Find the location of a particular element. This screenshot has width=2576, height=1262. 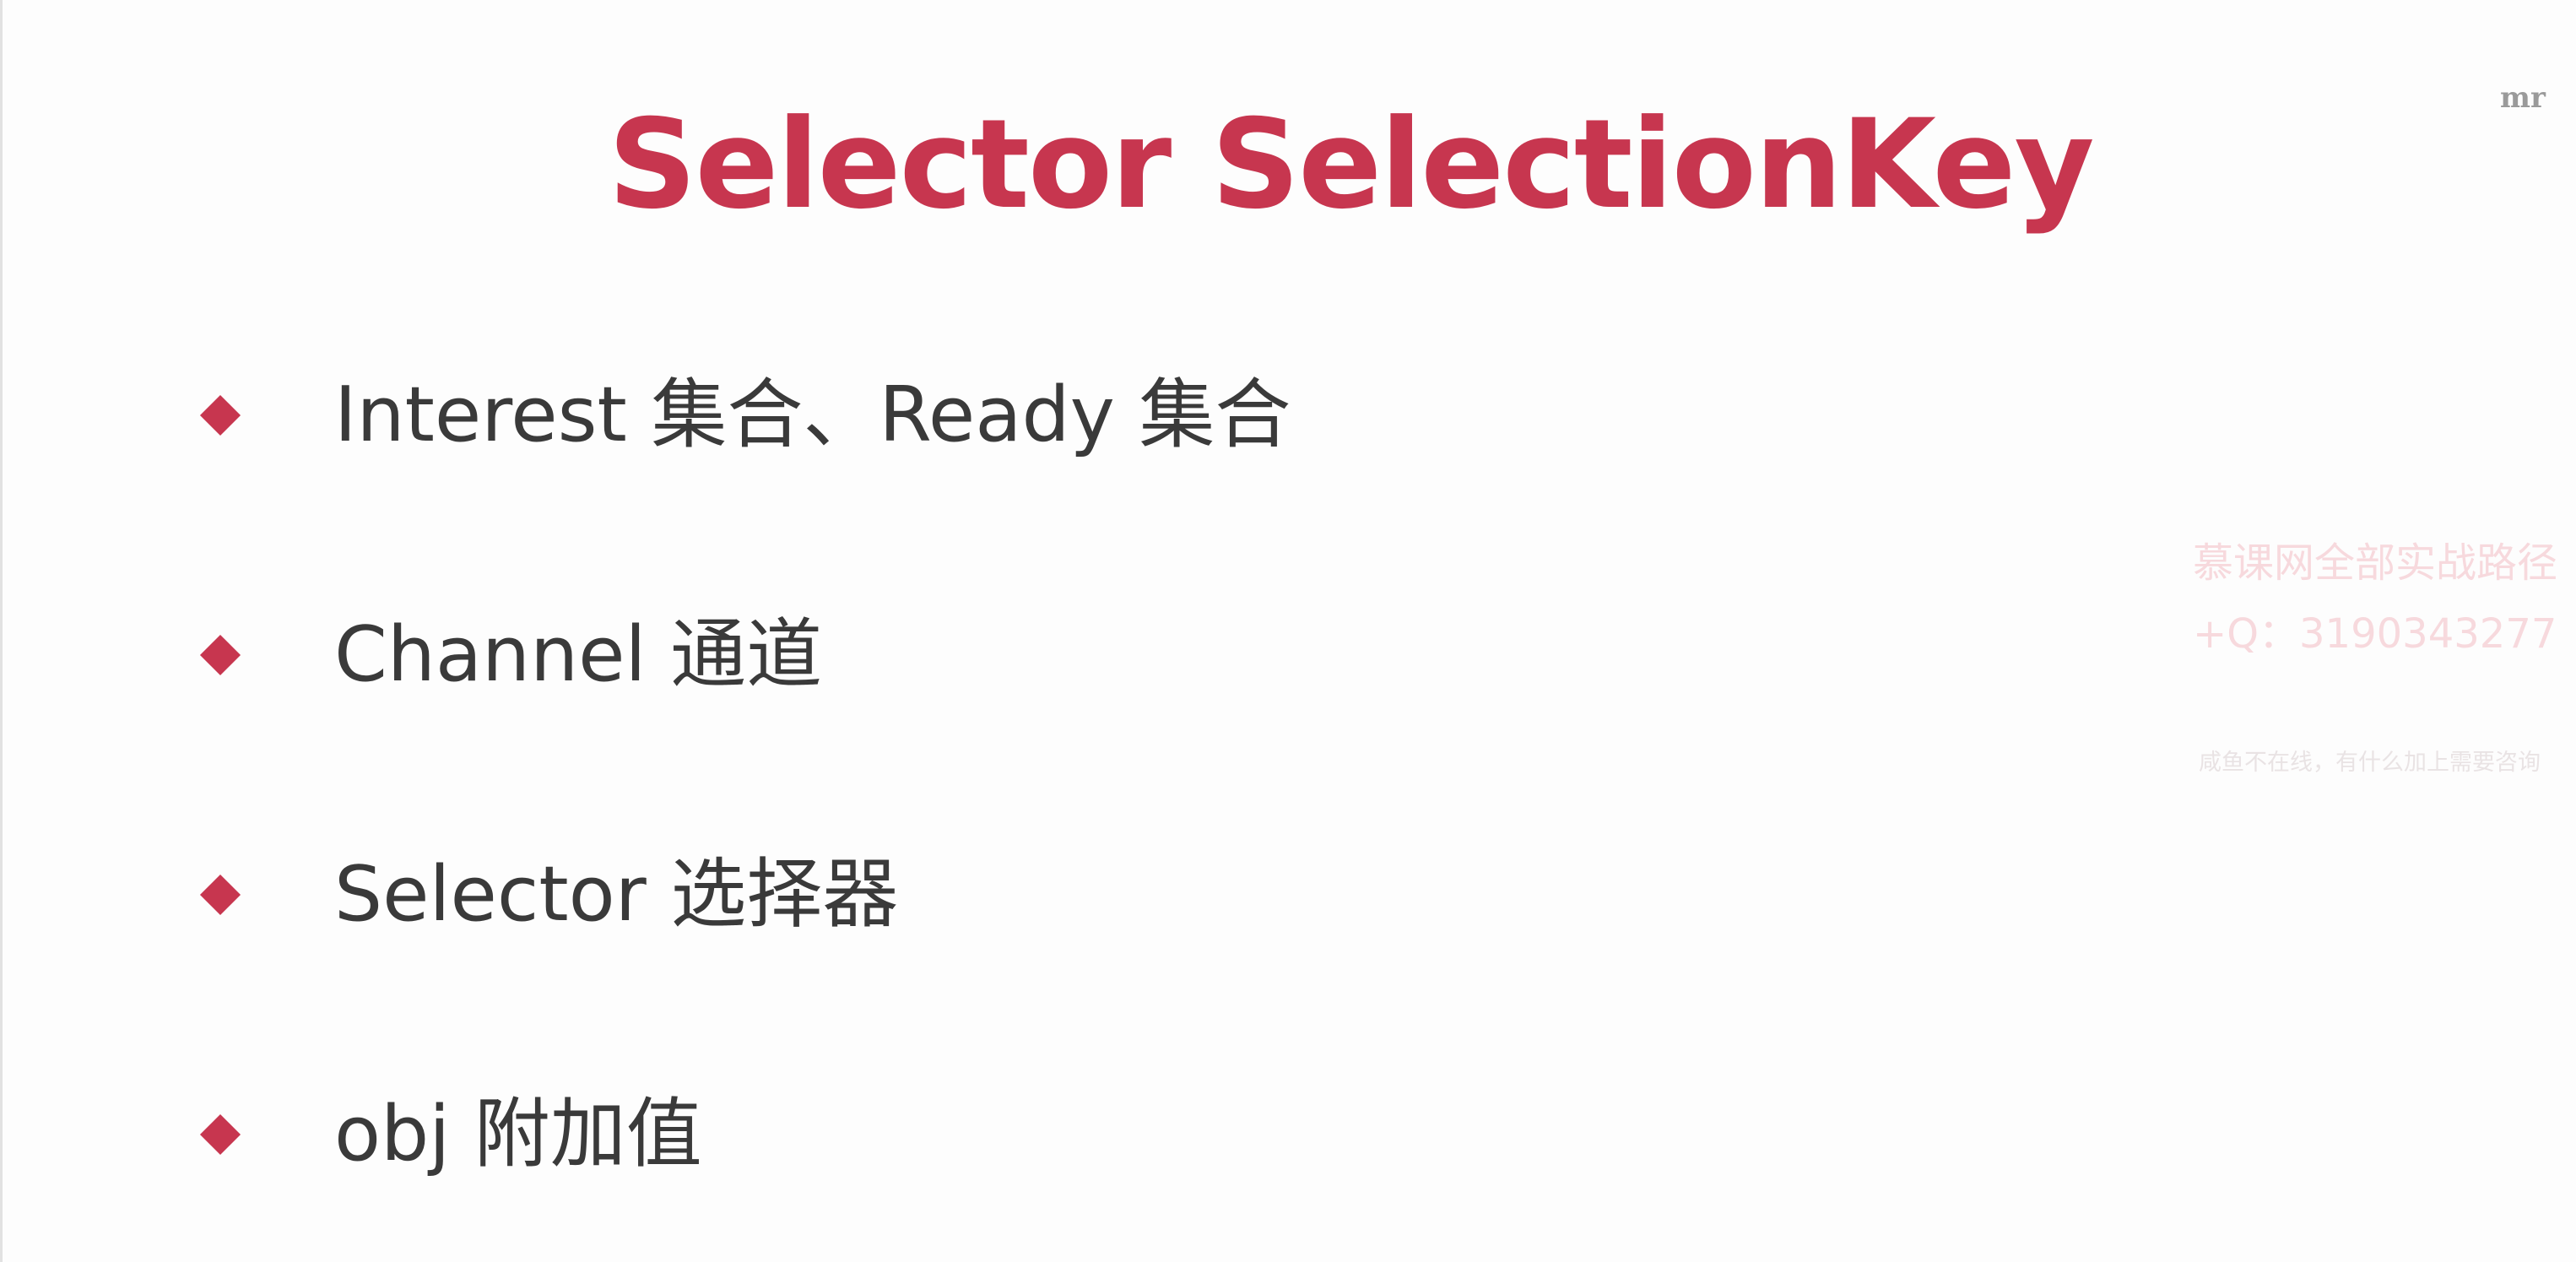

watermark-line-3: 咸鱼不在线，有什么加上需要咨询 is located at coordinates (2370, 763).